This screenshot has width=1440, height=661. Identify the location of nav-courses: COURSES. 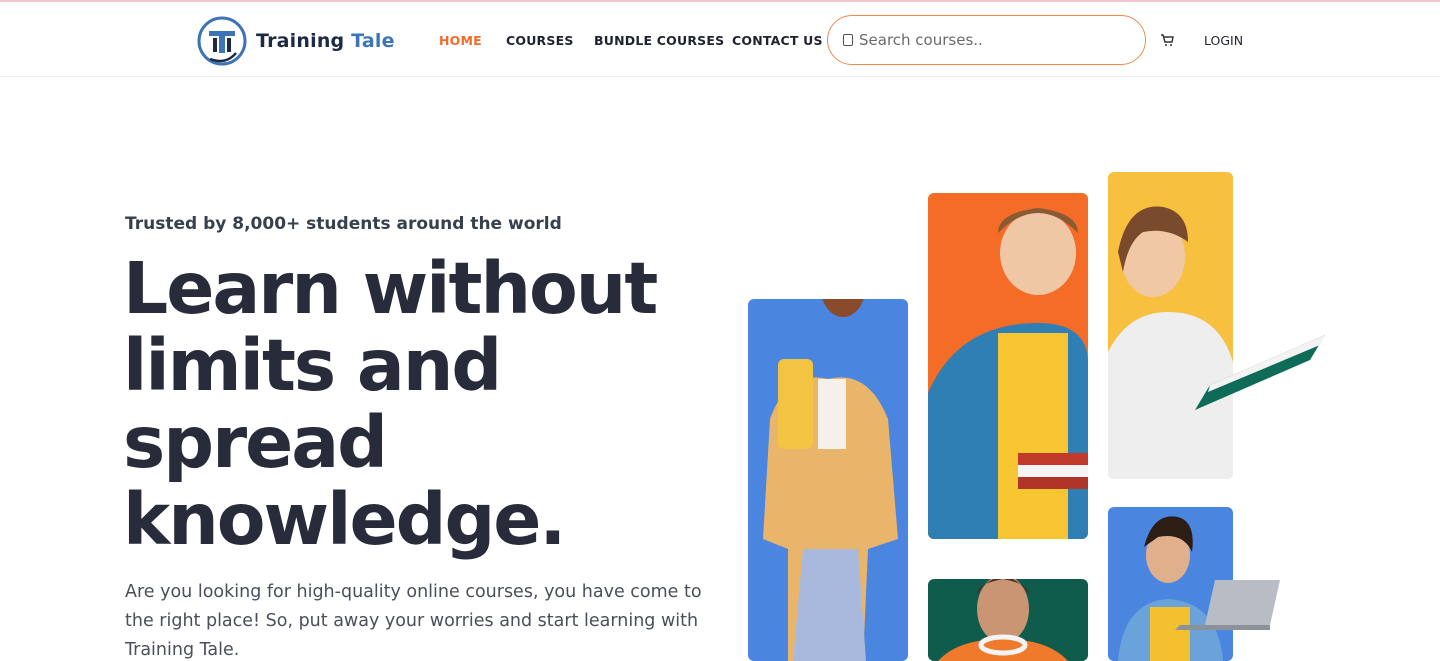
(540, 40).